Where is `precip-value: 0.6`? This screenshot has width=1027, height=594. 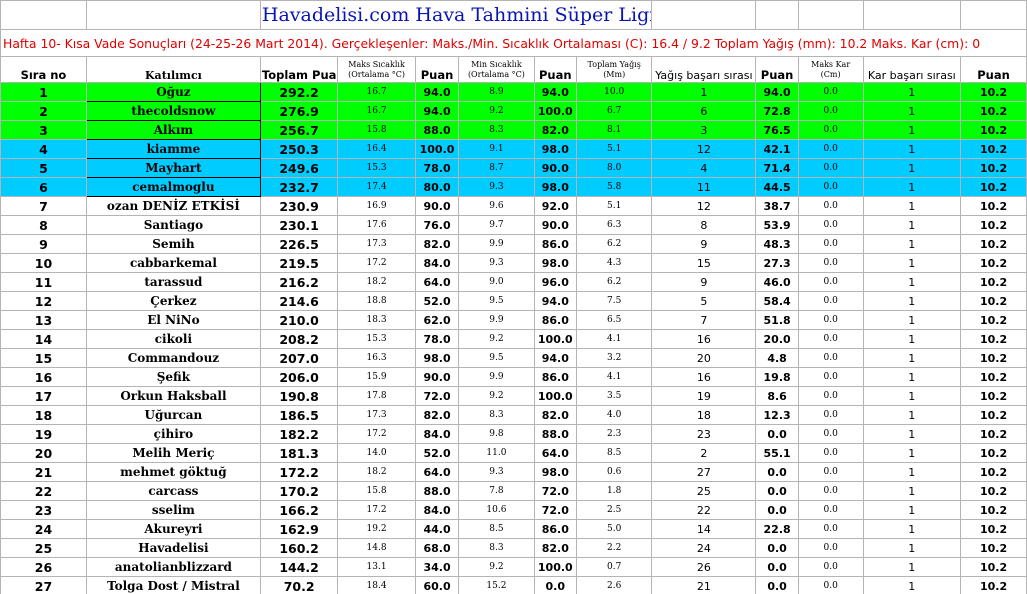 precip-value: 0.6 is located at coordinates (614, 472).